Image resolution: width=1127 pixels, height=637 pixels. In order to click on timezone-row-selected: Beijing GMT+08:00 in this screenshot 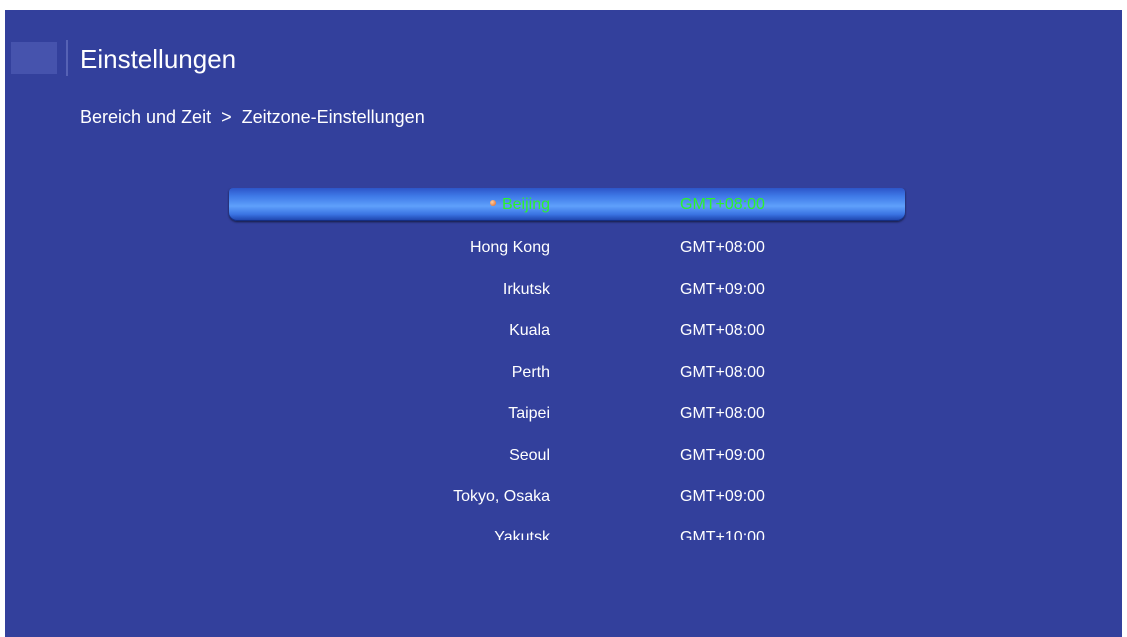, I will do `click(567, 204)`.